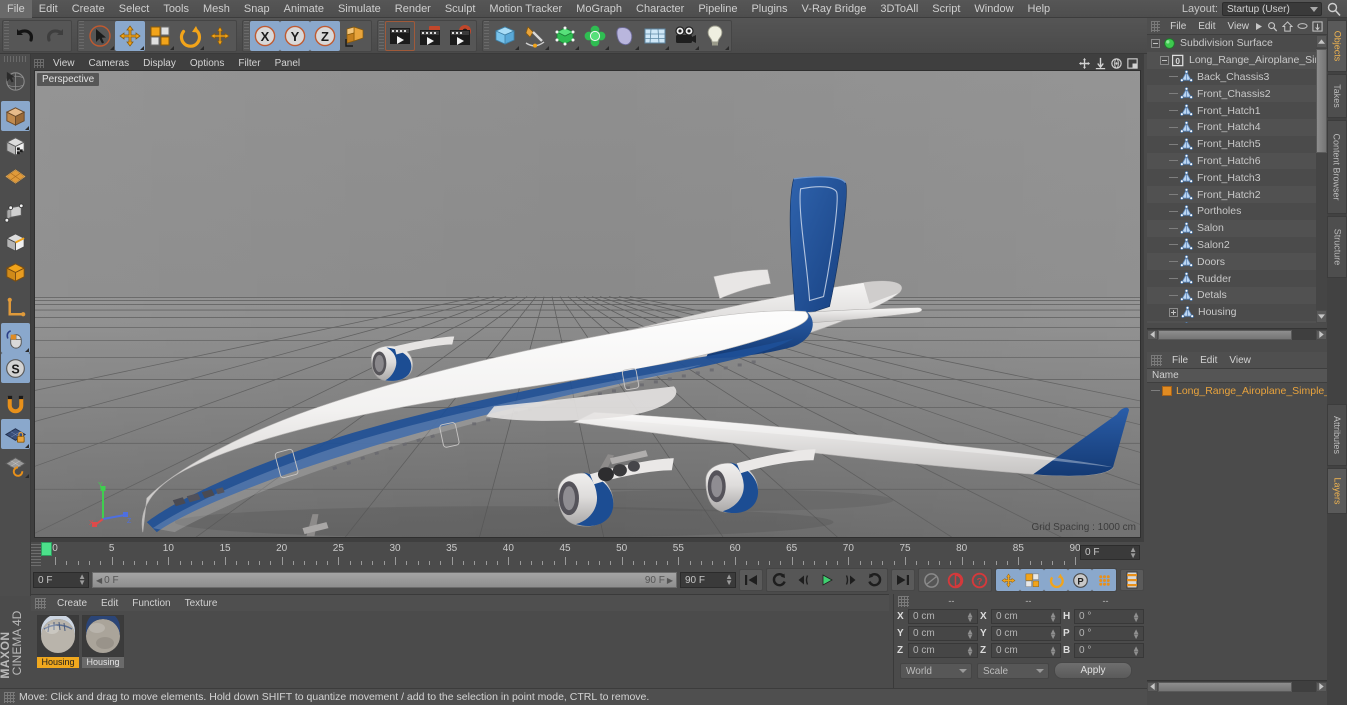 This screenshot has height=705, width=1347. Describe the element at coordinates (257, 9) in the screenshot. I see `menu-item-snap: Snap` at that location.